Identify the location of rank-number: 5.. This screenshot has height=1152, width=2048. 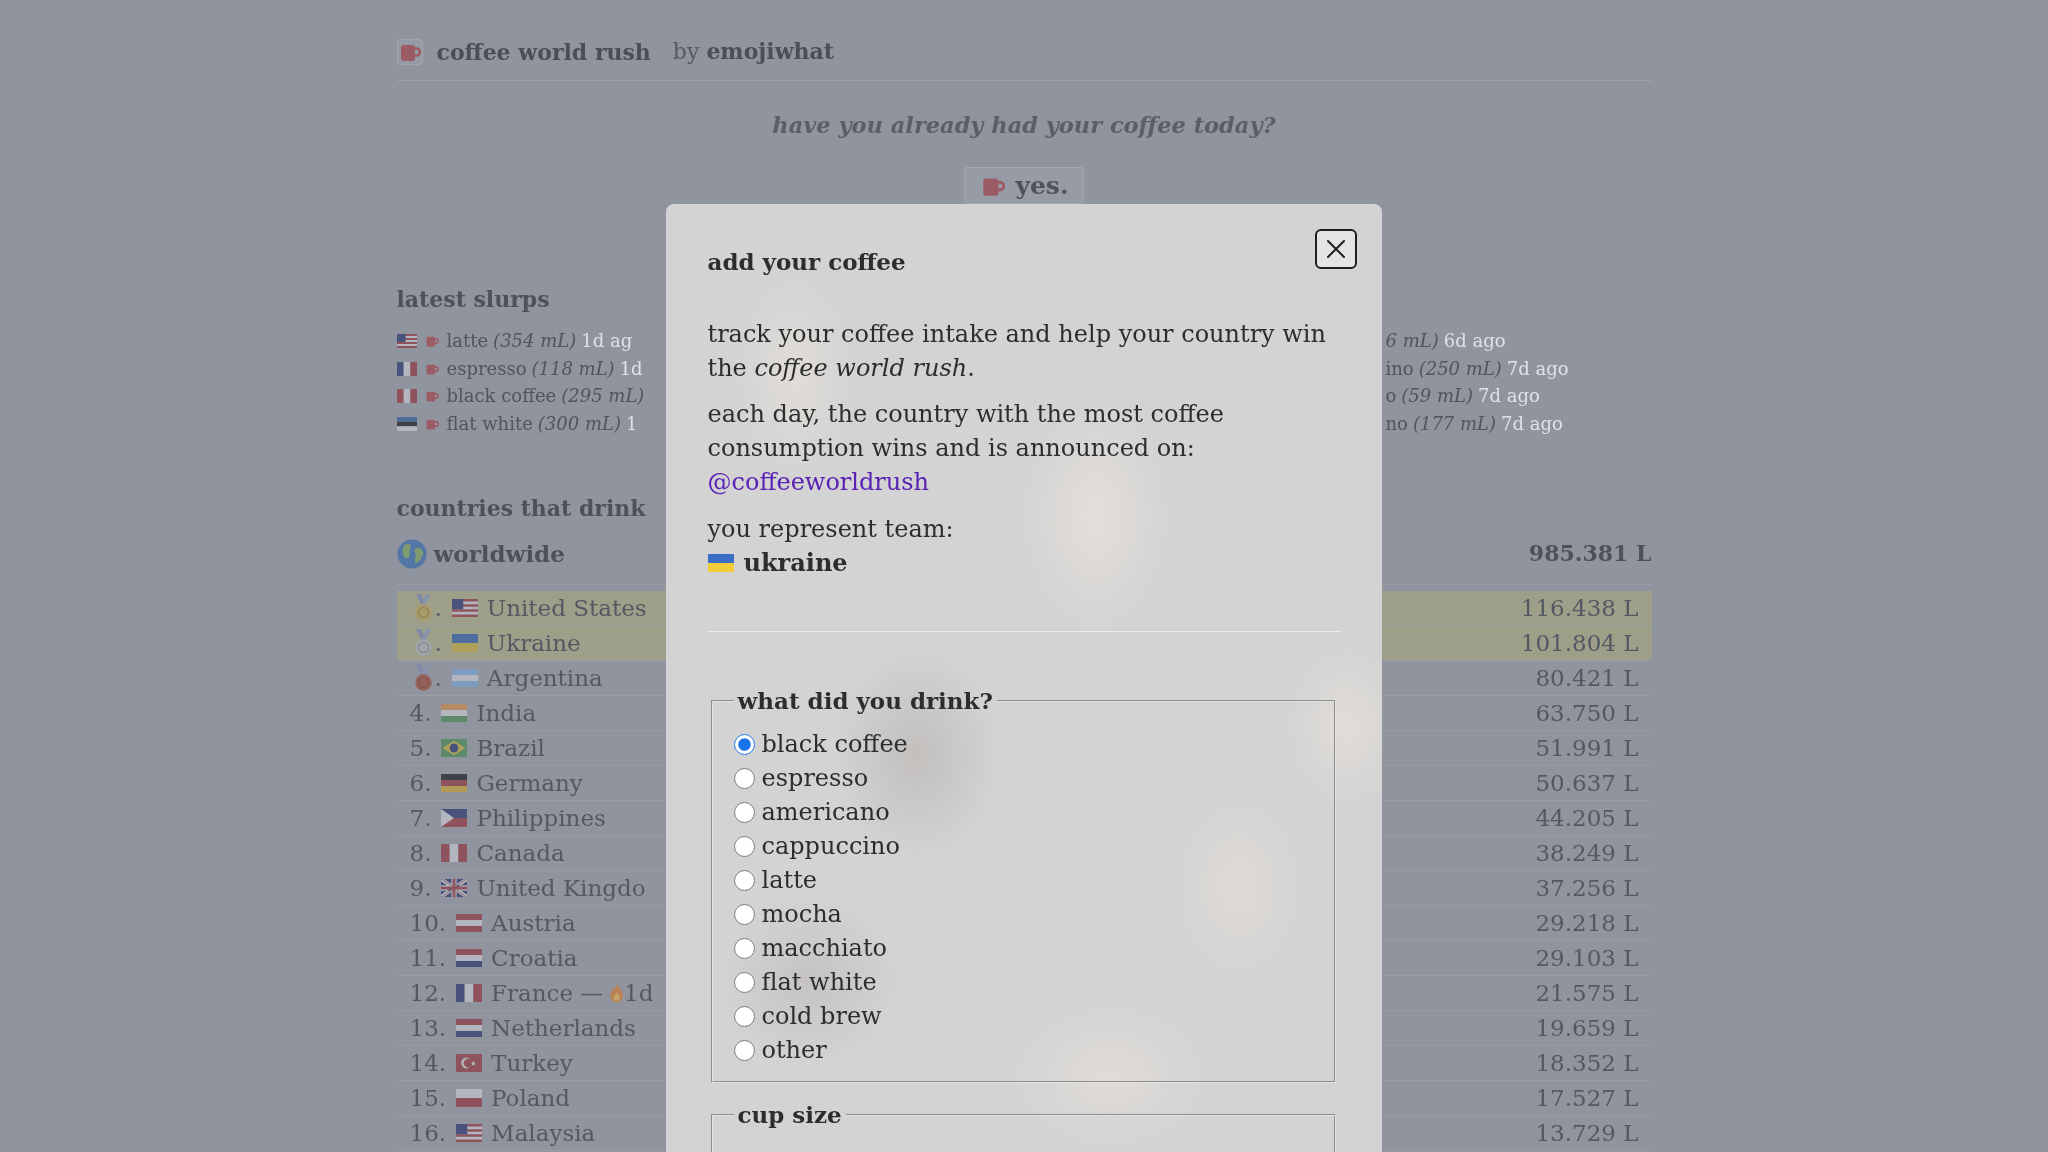
(420, 747).